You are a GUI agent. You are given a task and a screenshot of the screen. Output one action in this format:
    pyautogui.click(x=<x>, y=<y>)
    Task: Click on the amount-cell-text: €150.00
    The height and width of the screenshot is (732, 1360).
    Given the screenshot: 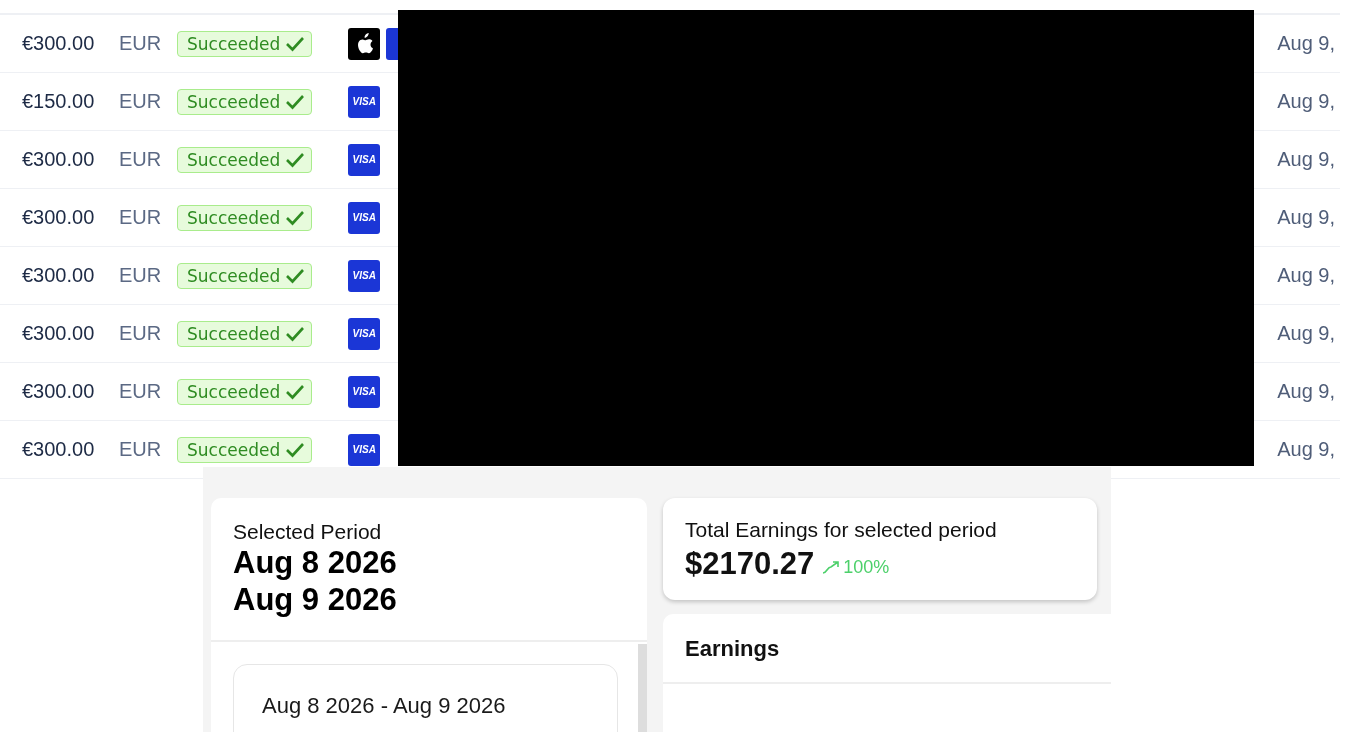 What is the action you would take?
    pyautogui.click(x=59, y=101)
    